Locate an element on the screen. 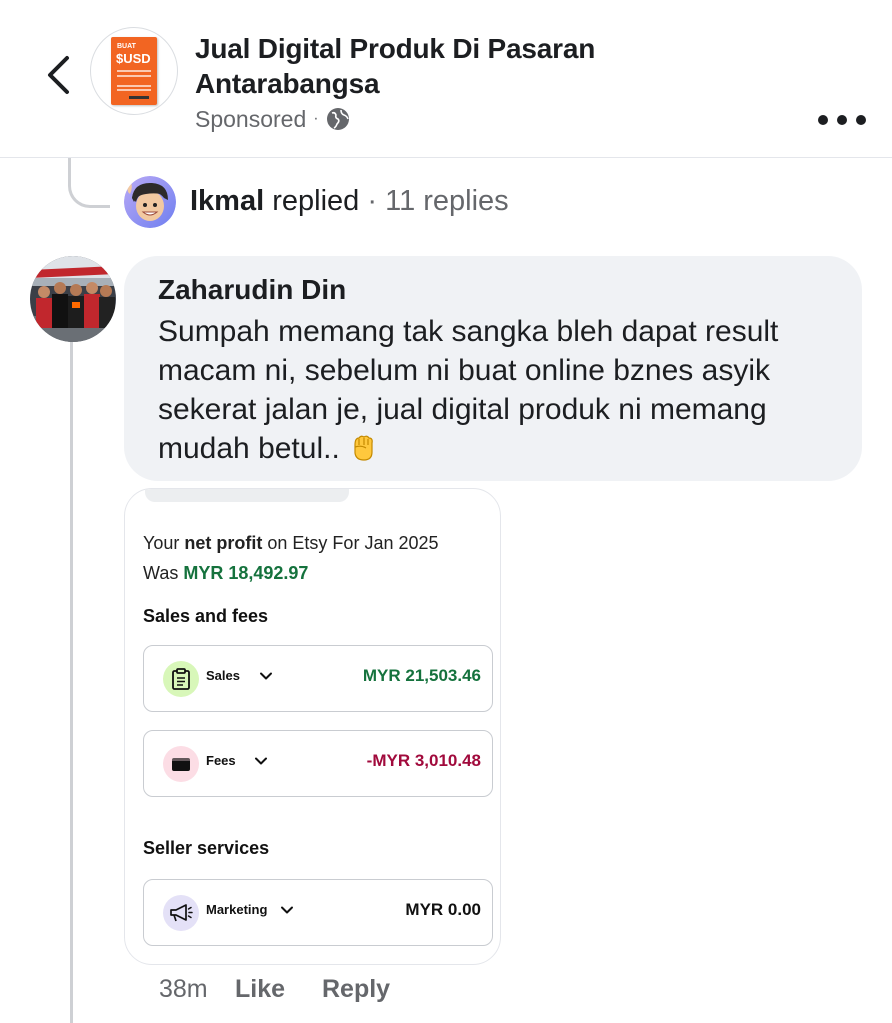 This screenshot has width=892, height=1023. sponsored-label: Sponsored is located at coordinates (250, 119).